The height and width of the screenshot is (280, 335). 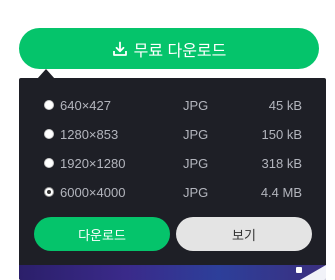 What do you see at coordinates (172, 272) in the screenshot?
I see `image-preview-strip` at bounding box center [172, 272].